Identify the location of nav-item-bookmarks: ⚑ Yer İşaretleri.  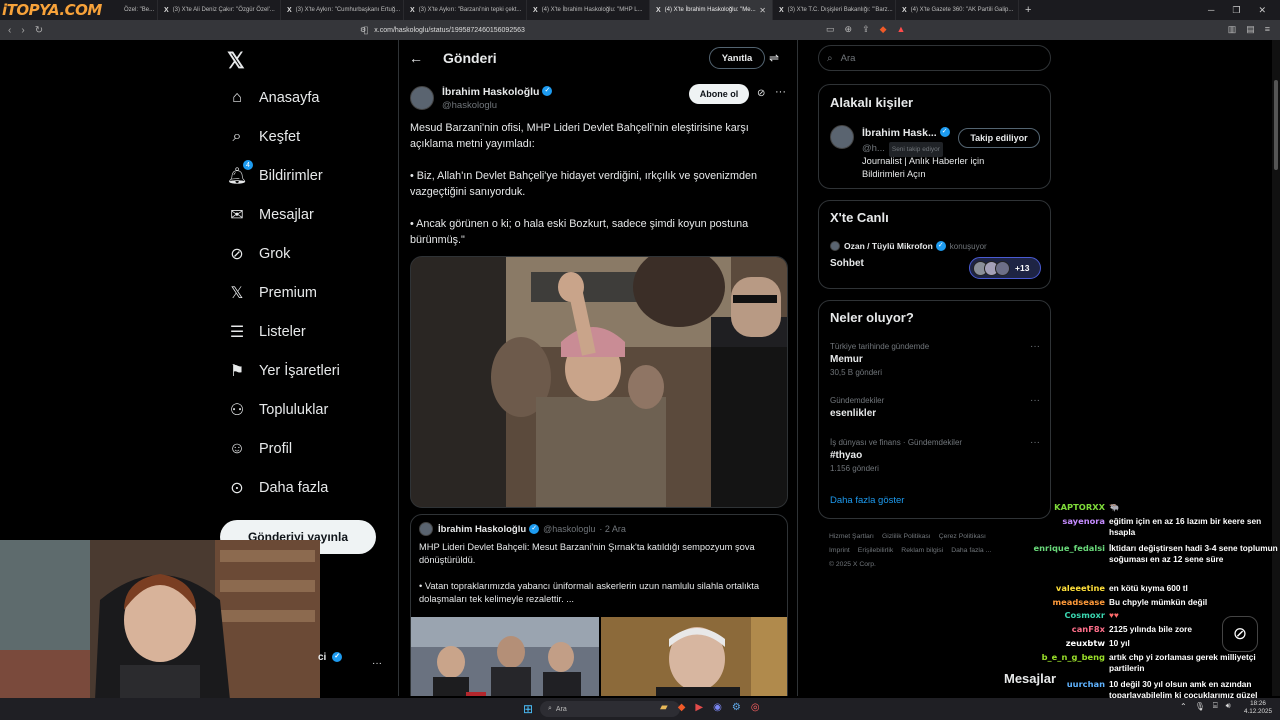
(283, 371).